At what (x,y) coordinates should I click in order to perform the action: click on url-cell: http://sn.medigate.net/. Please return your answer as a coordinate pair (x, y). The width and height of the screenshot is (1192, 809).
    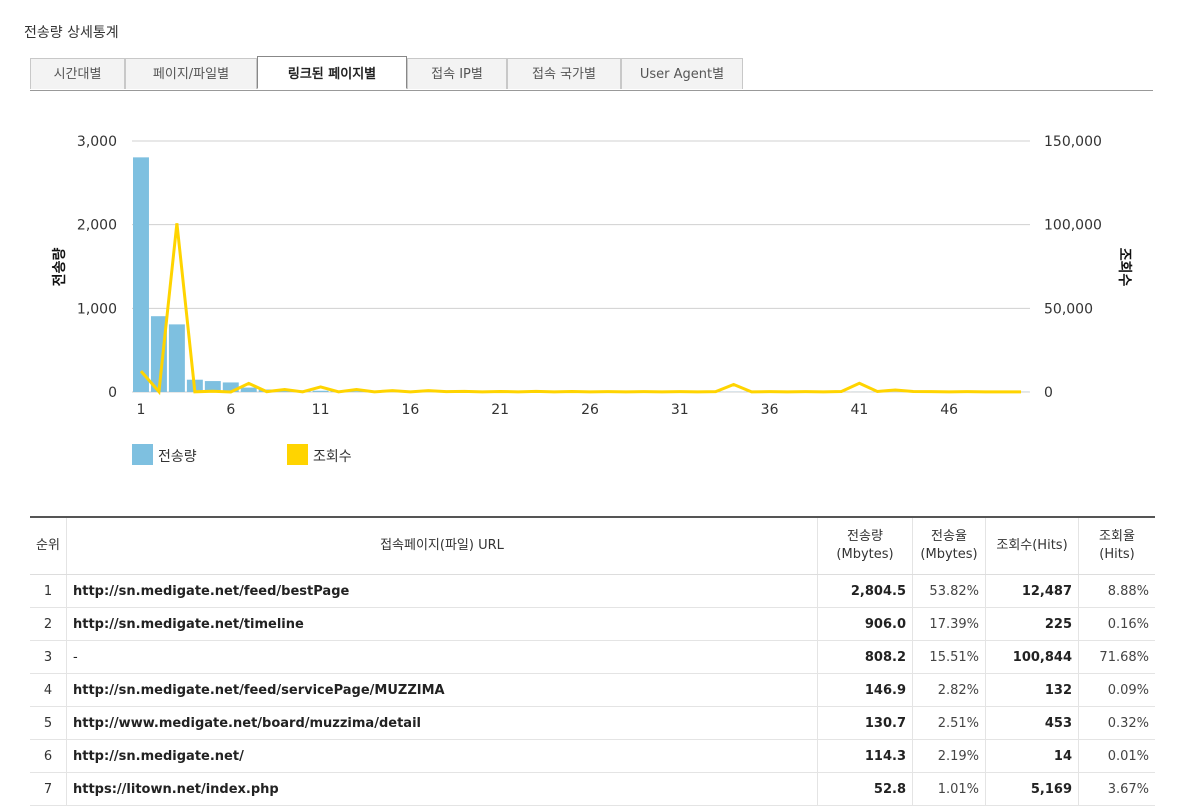
    Looking at the image, I should click on (442, 756).